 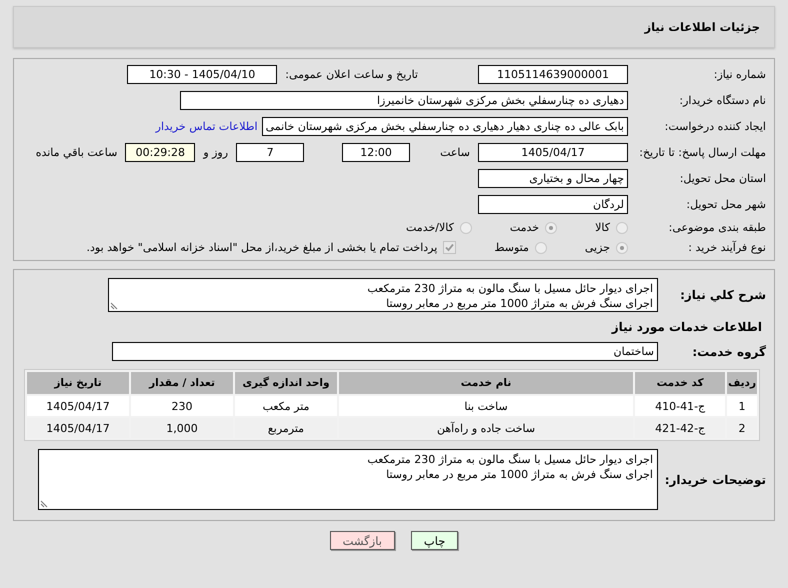 I want to click on back-button: بازگشت, so click(x=362, y=540).